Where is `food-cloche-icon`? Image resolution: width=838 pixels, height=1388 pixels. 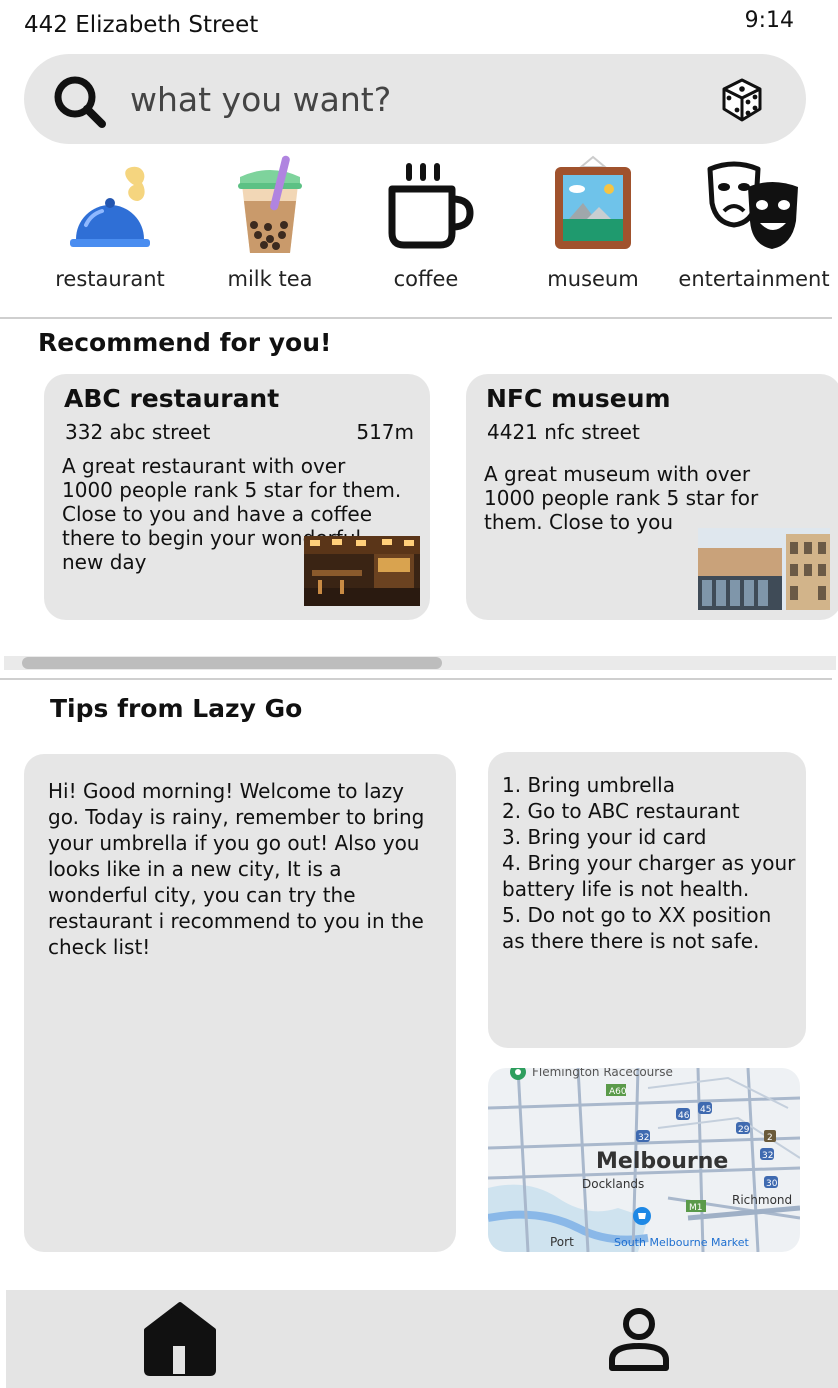 food-cloche-icon is located at coordinates (110, 206).